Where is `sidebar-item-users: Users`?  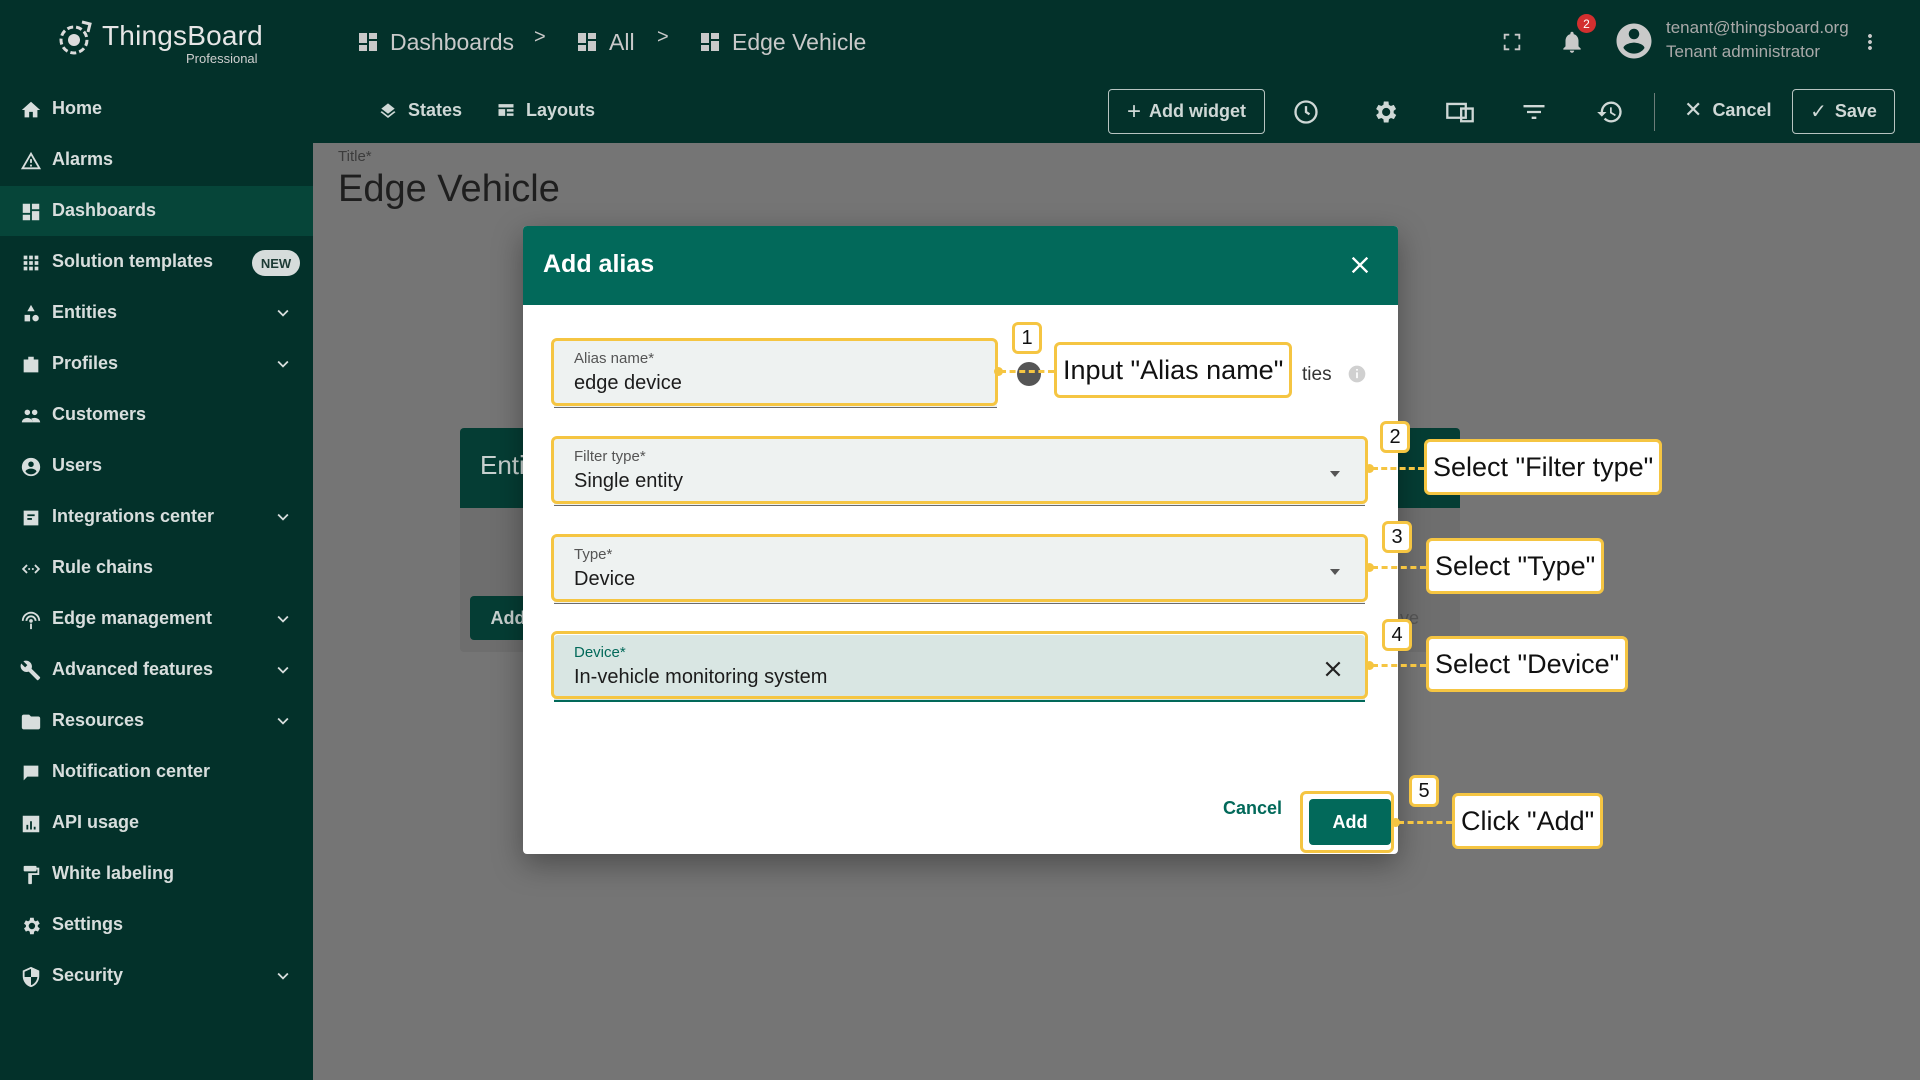 sidebar-item-users: Users is located at coordinates (156, 466).